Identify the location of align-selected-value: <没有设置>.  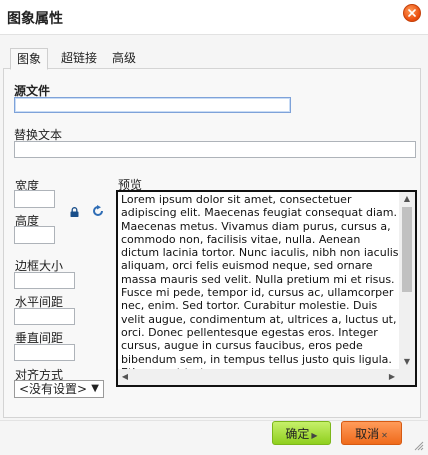
(53, 389).